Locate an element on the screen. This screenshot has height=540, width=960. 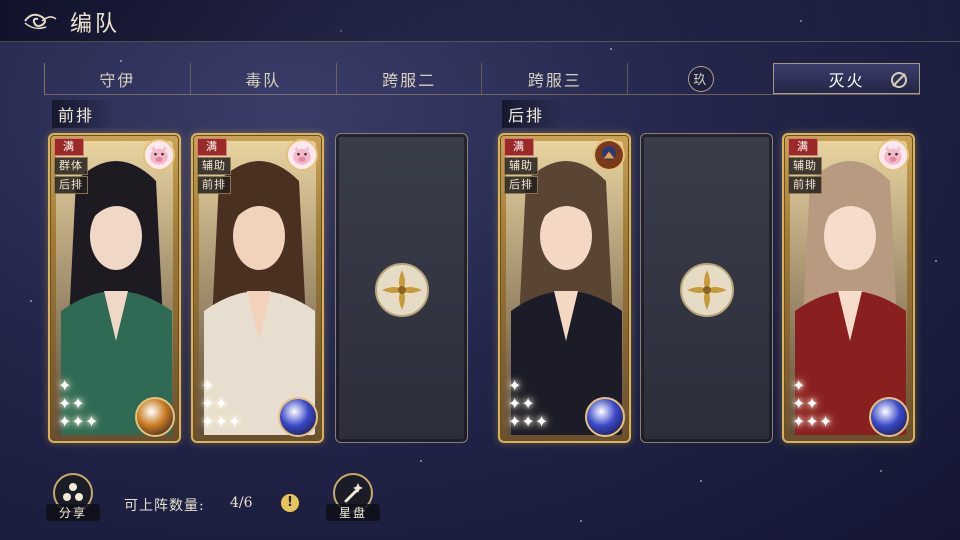
tab-label: 跨服二 is located at coordinates (409, 80).